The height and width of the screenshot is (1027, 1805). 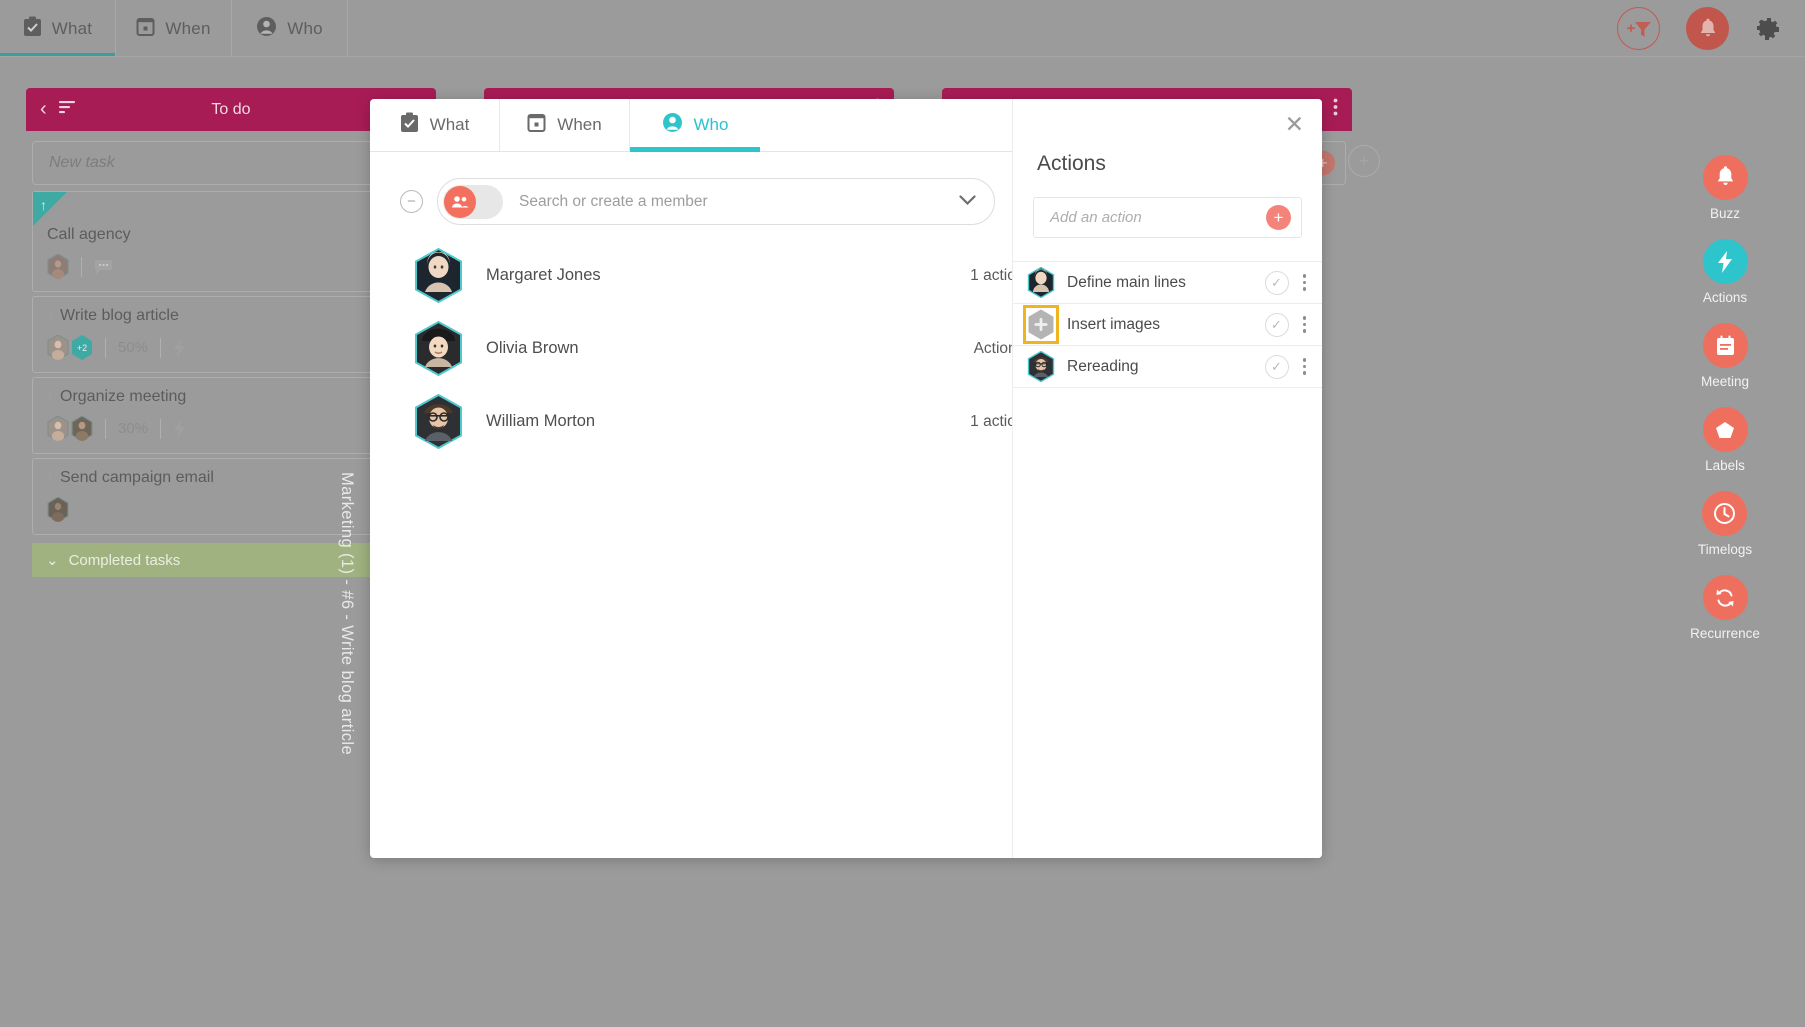 I want to click on modal-tab-who: Who, so click(x=695, y=125).